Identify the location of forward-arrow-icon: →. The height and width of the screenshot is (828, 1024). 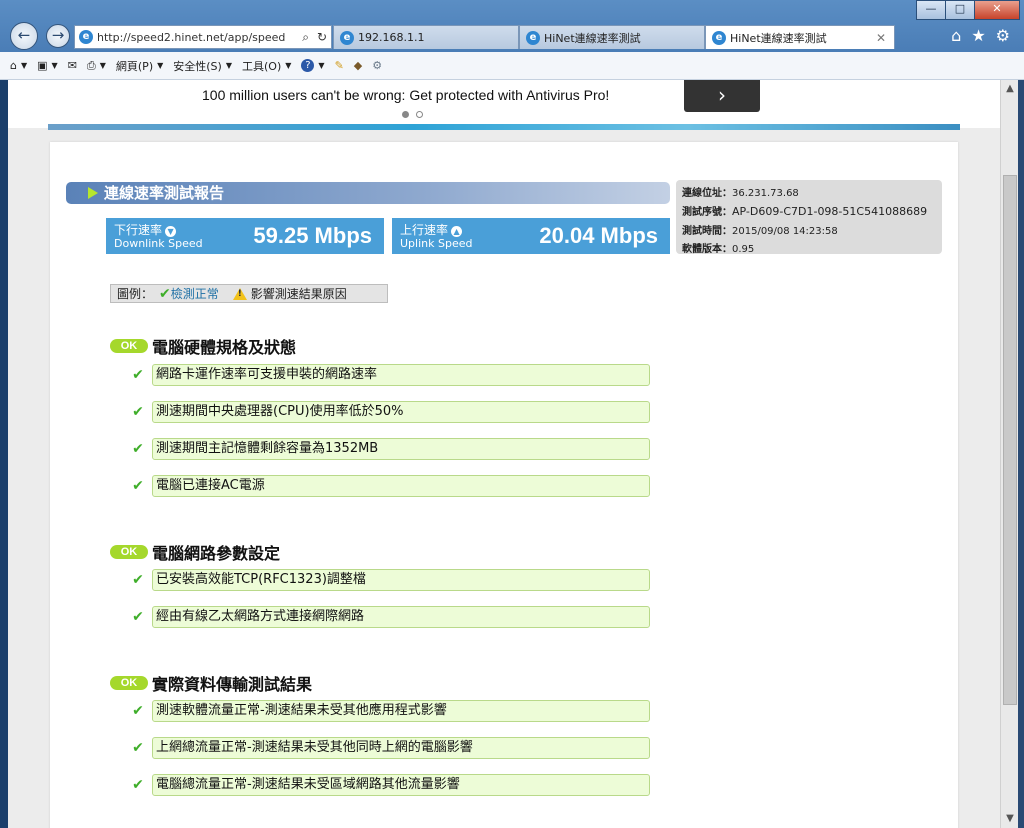
(58, 35).